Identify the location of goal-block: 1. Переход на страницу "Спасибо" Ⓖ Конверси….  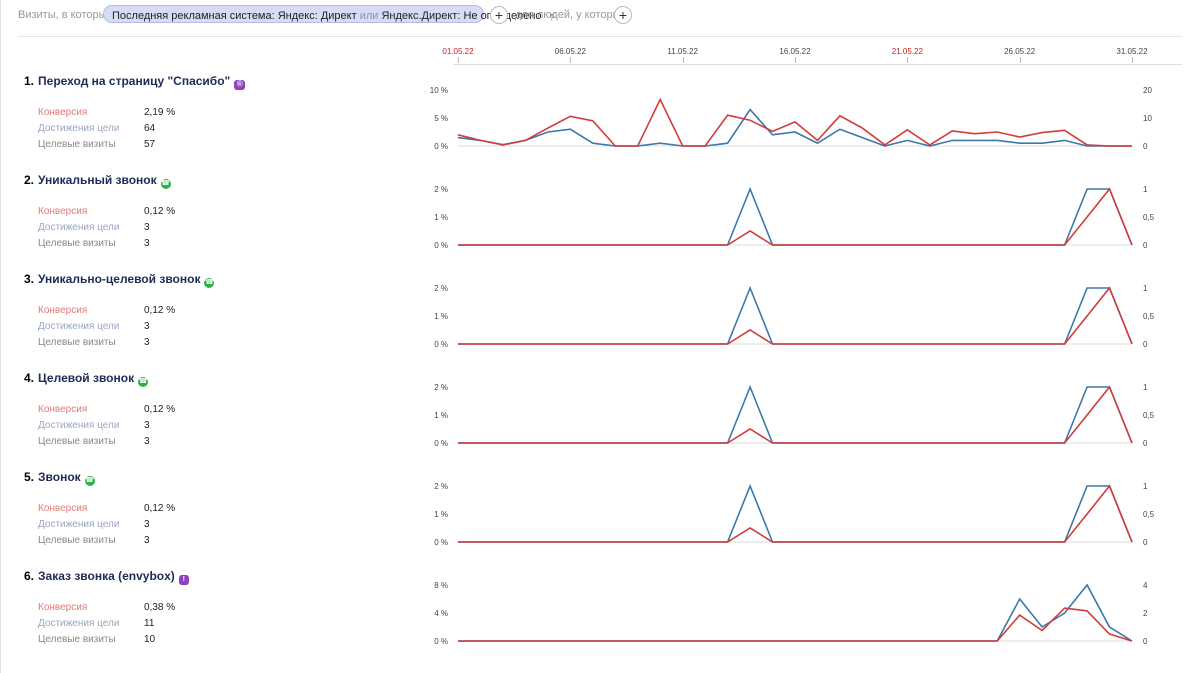
(600, 123).